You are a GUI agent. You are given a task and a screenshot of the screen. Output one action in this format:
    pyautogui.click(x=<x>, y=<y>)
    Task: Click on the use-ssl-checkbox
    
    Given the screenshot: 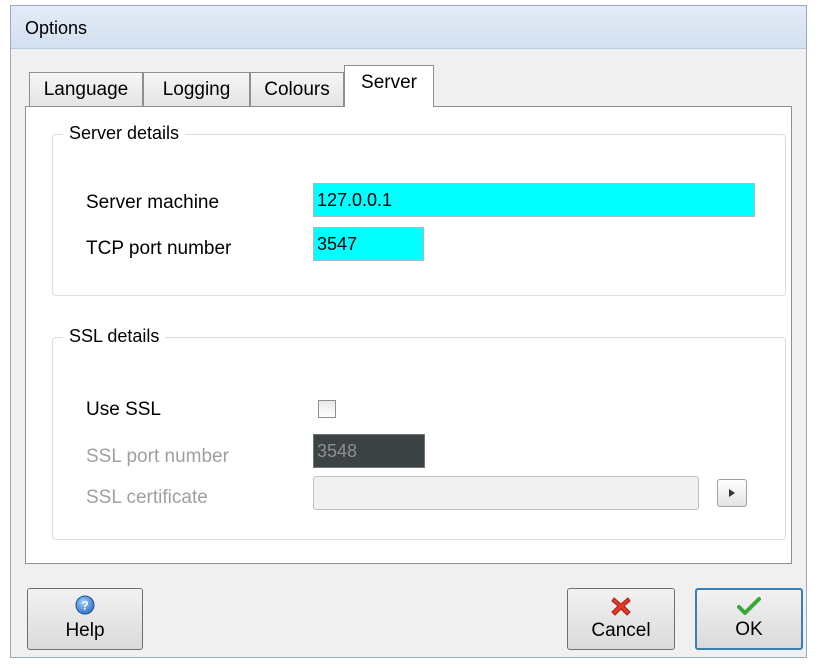 What is the action you would take?
    pyautogui.click(x=327, y=409)
    